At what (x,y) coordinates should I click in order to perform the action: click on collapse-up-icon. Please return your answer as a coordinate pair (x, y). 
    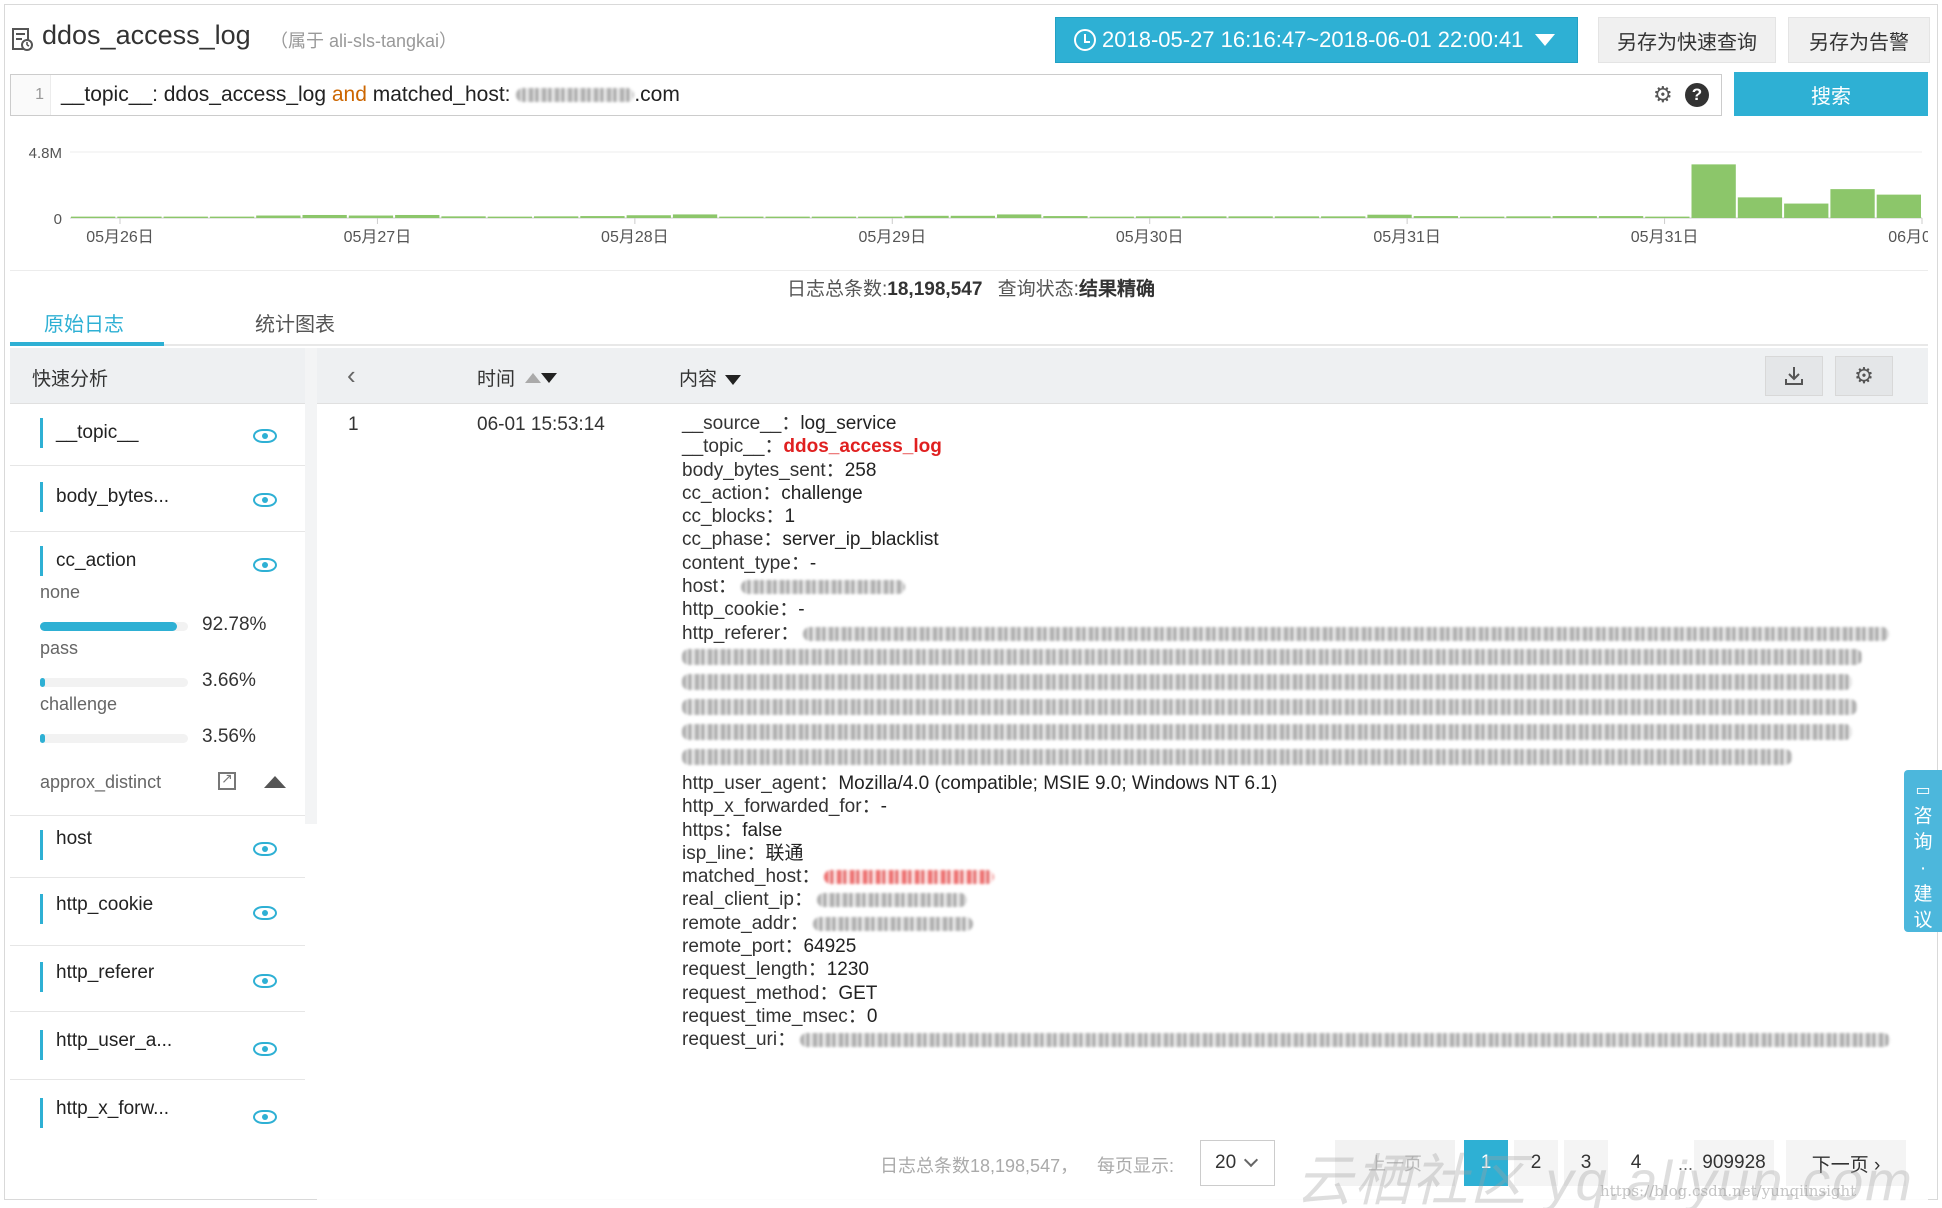
    Looking at the image, I should click on (275, 782).